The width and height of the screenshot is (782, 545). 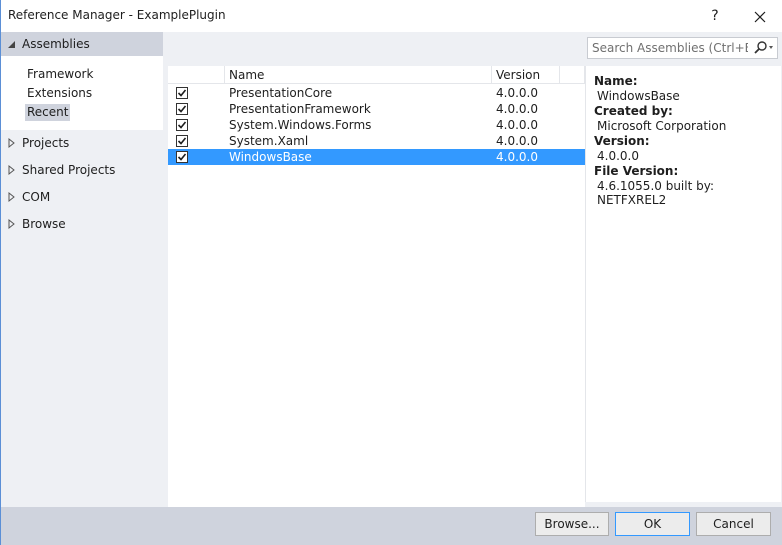 What do you see at coordinates (662, 126) in the screenshot?
I see `detail-created-by-value: Microsoft Corporation` at bounding box center [662, 126].